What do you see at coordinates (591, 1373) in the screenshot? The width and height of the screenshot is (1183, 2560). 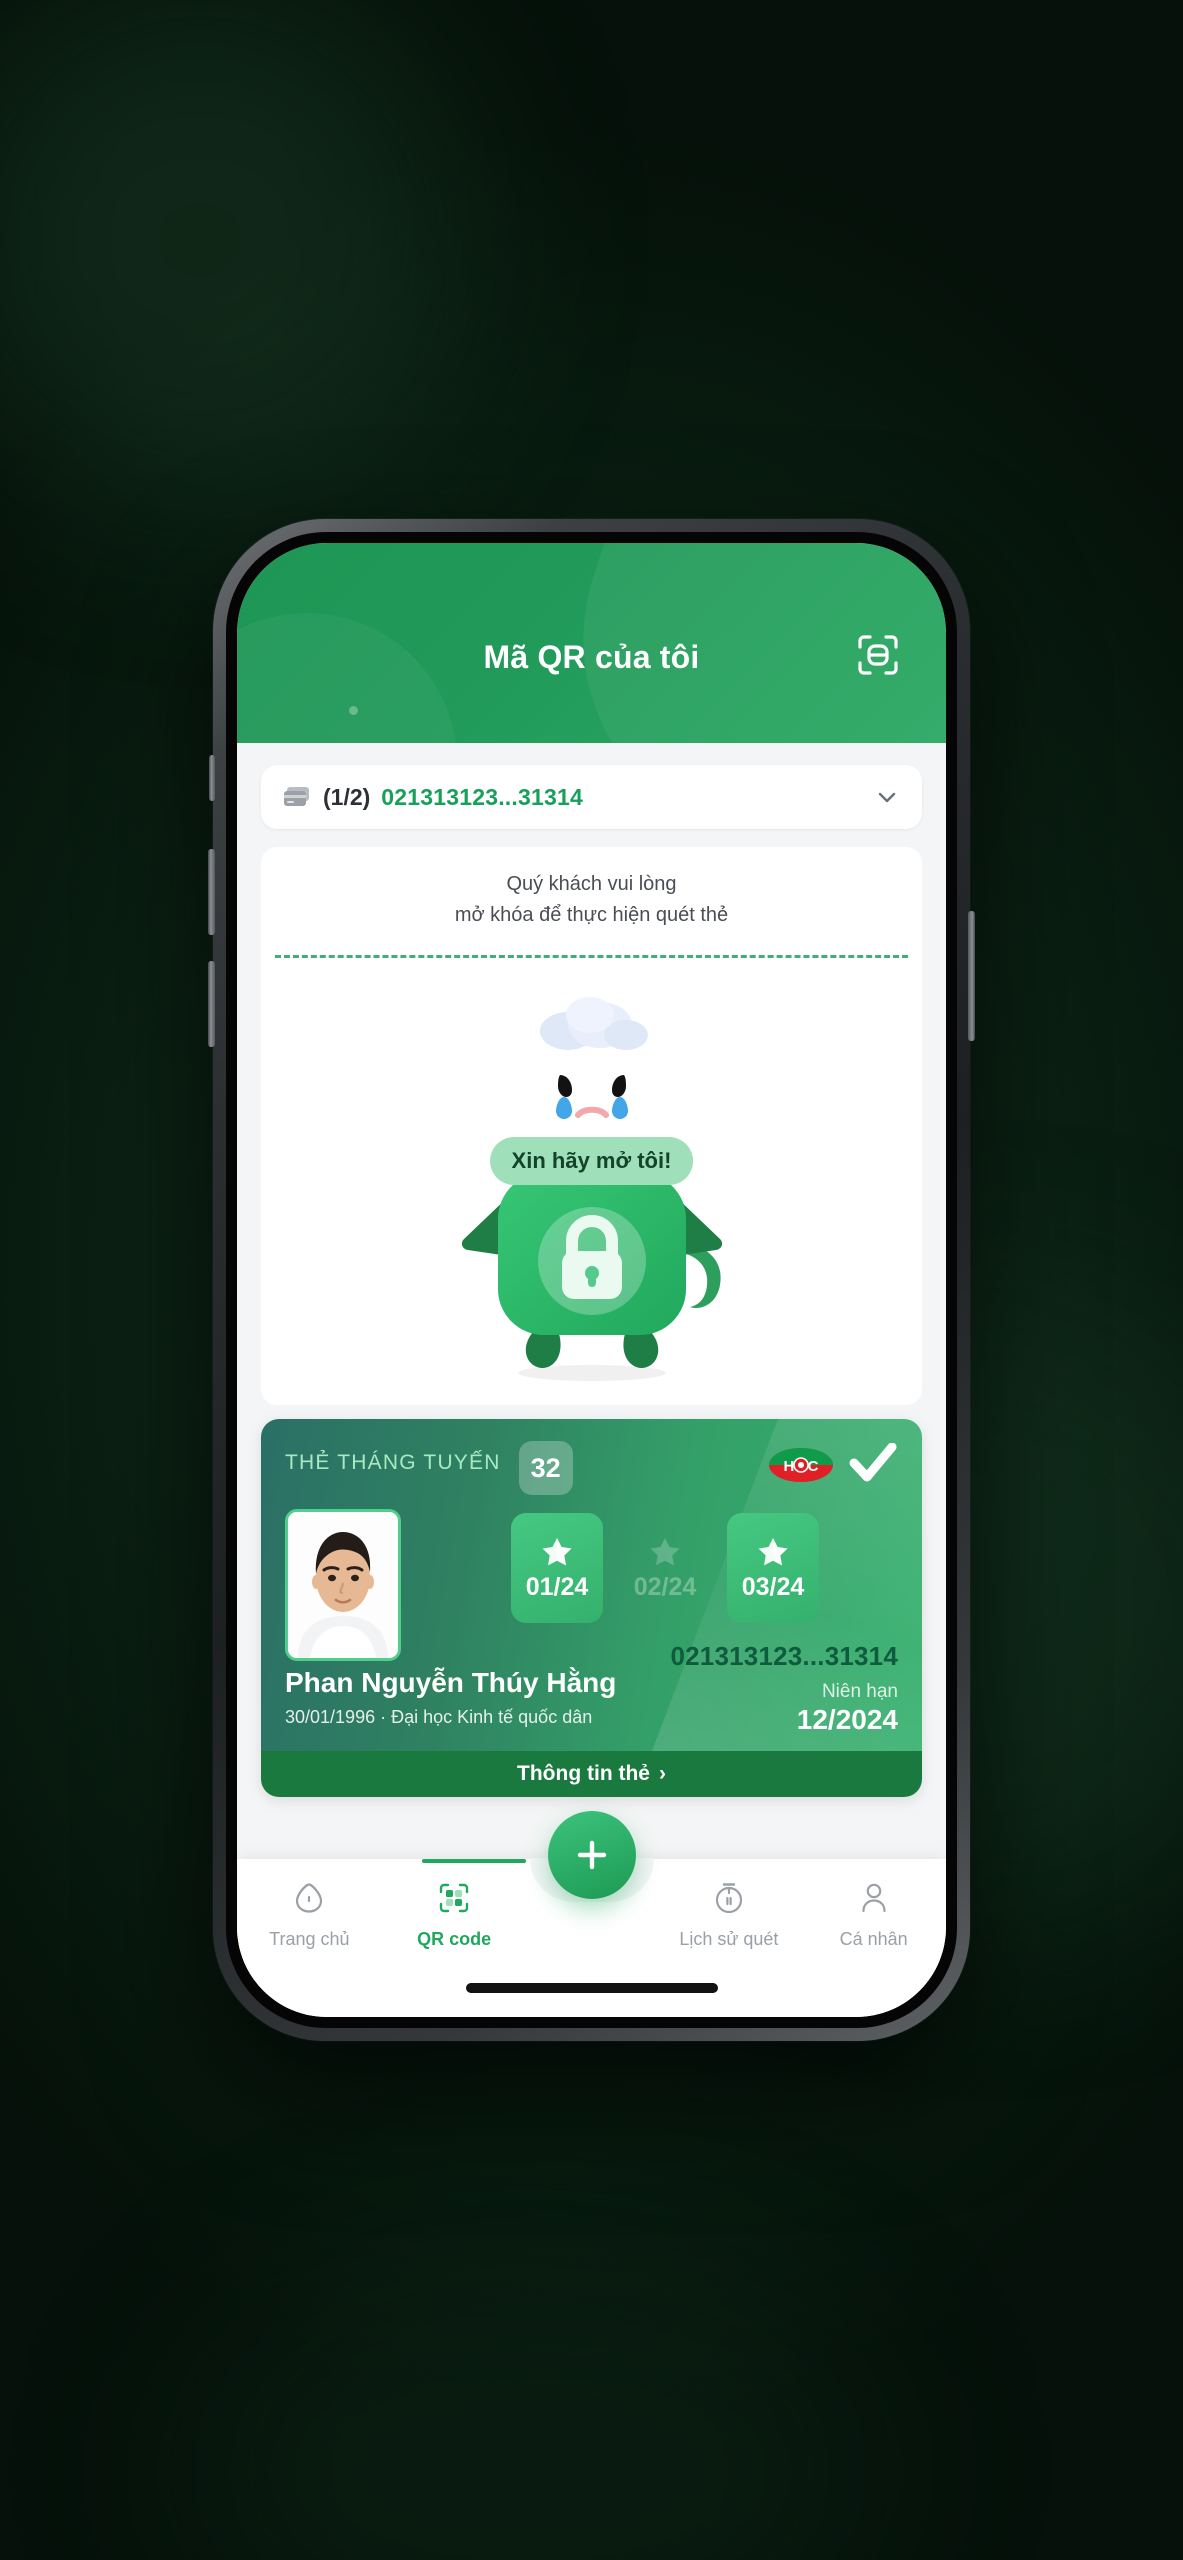 I see `mascot-shadow` at bounding box center [591, 1373].